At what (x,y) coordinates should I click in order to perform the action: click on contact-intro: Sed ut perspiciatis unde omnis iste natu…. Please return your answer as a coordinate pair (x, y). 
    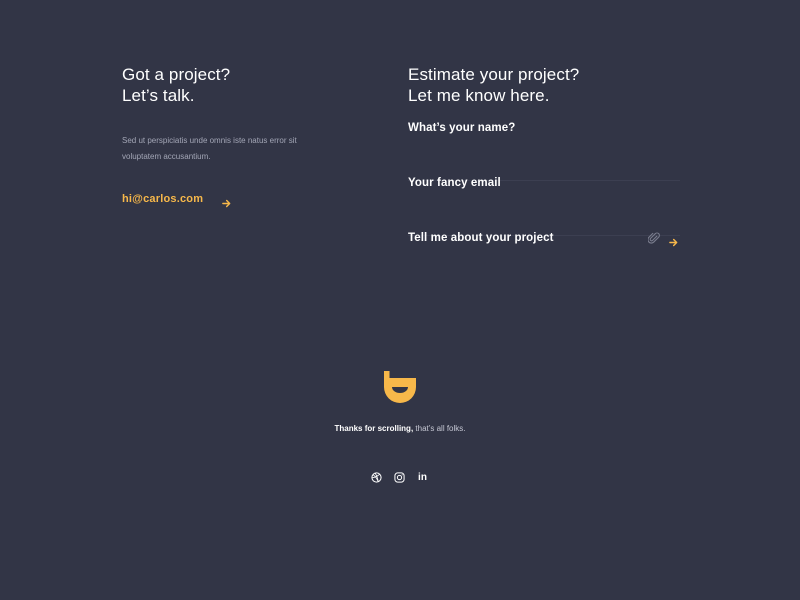
    Looking at the image, I should click on (209, 148).